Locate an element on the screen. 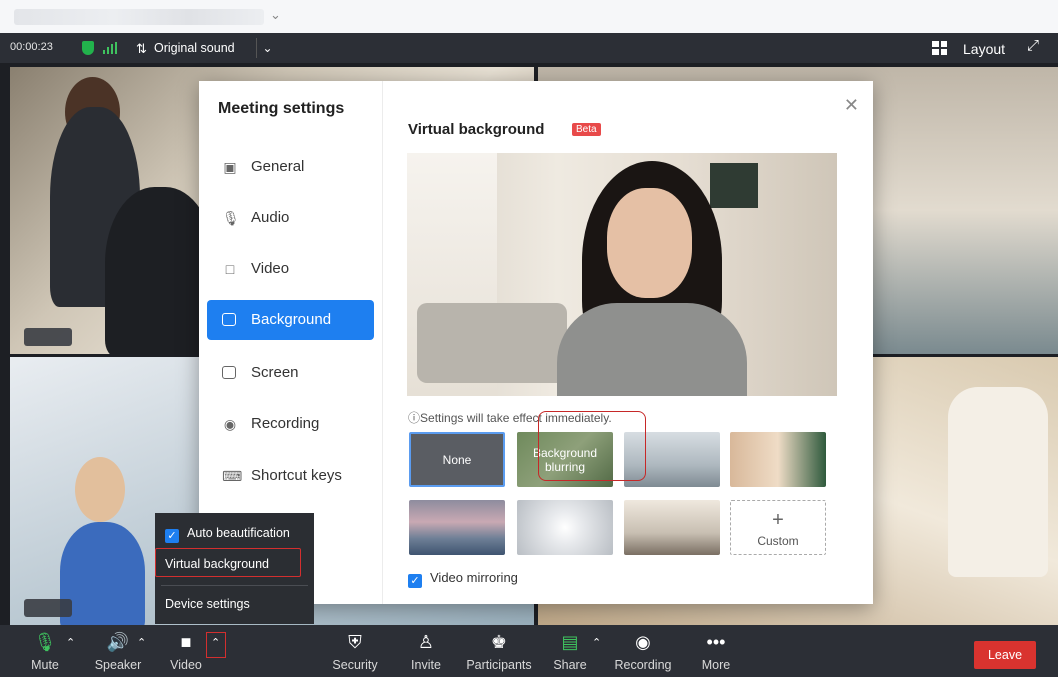 The width and height of the screenshot is (1058, 677). video-label: Video is located at coordinates (186, 665).